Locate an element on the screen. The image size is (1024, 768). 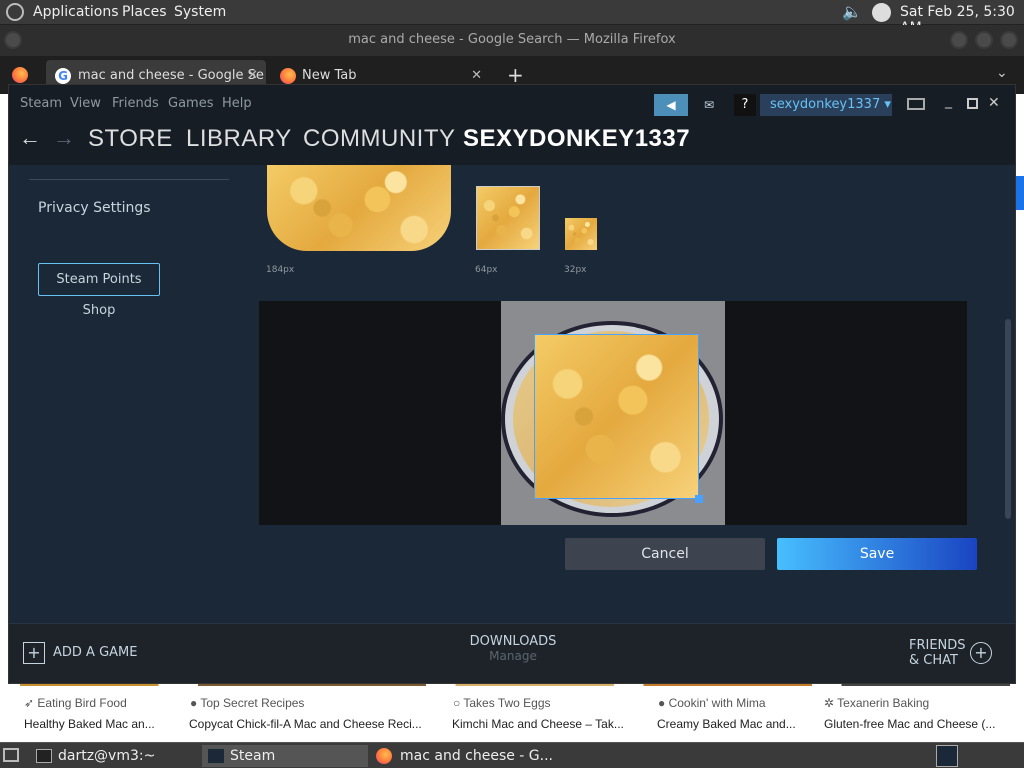
tab-label: mac and cheese - Google Se is located at coordinates (171, 75).